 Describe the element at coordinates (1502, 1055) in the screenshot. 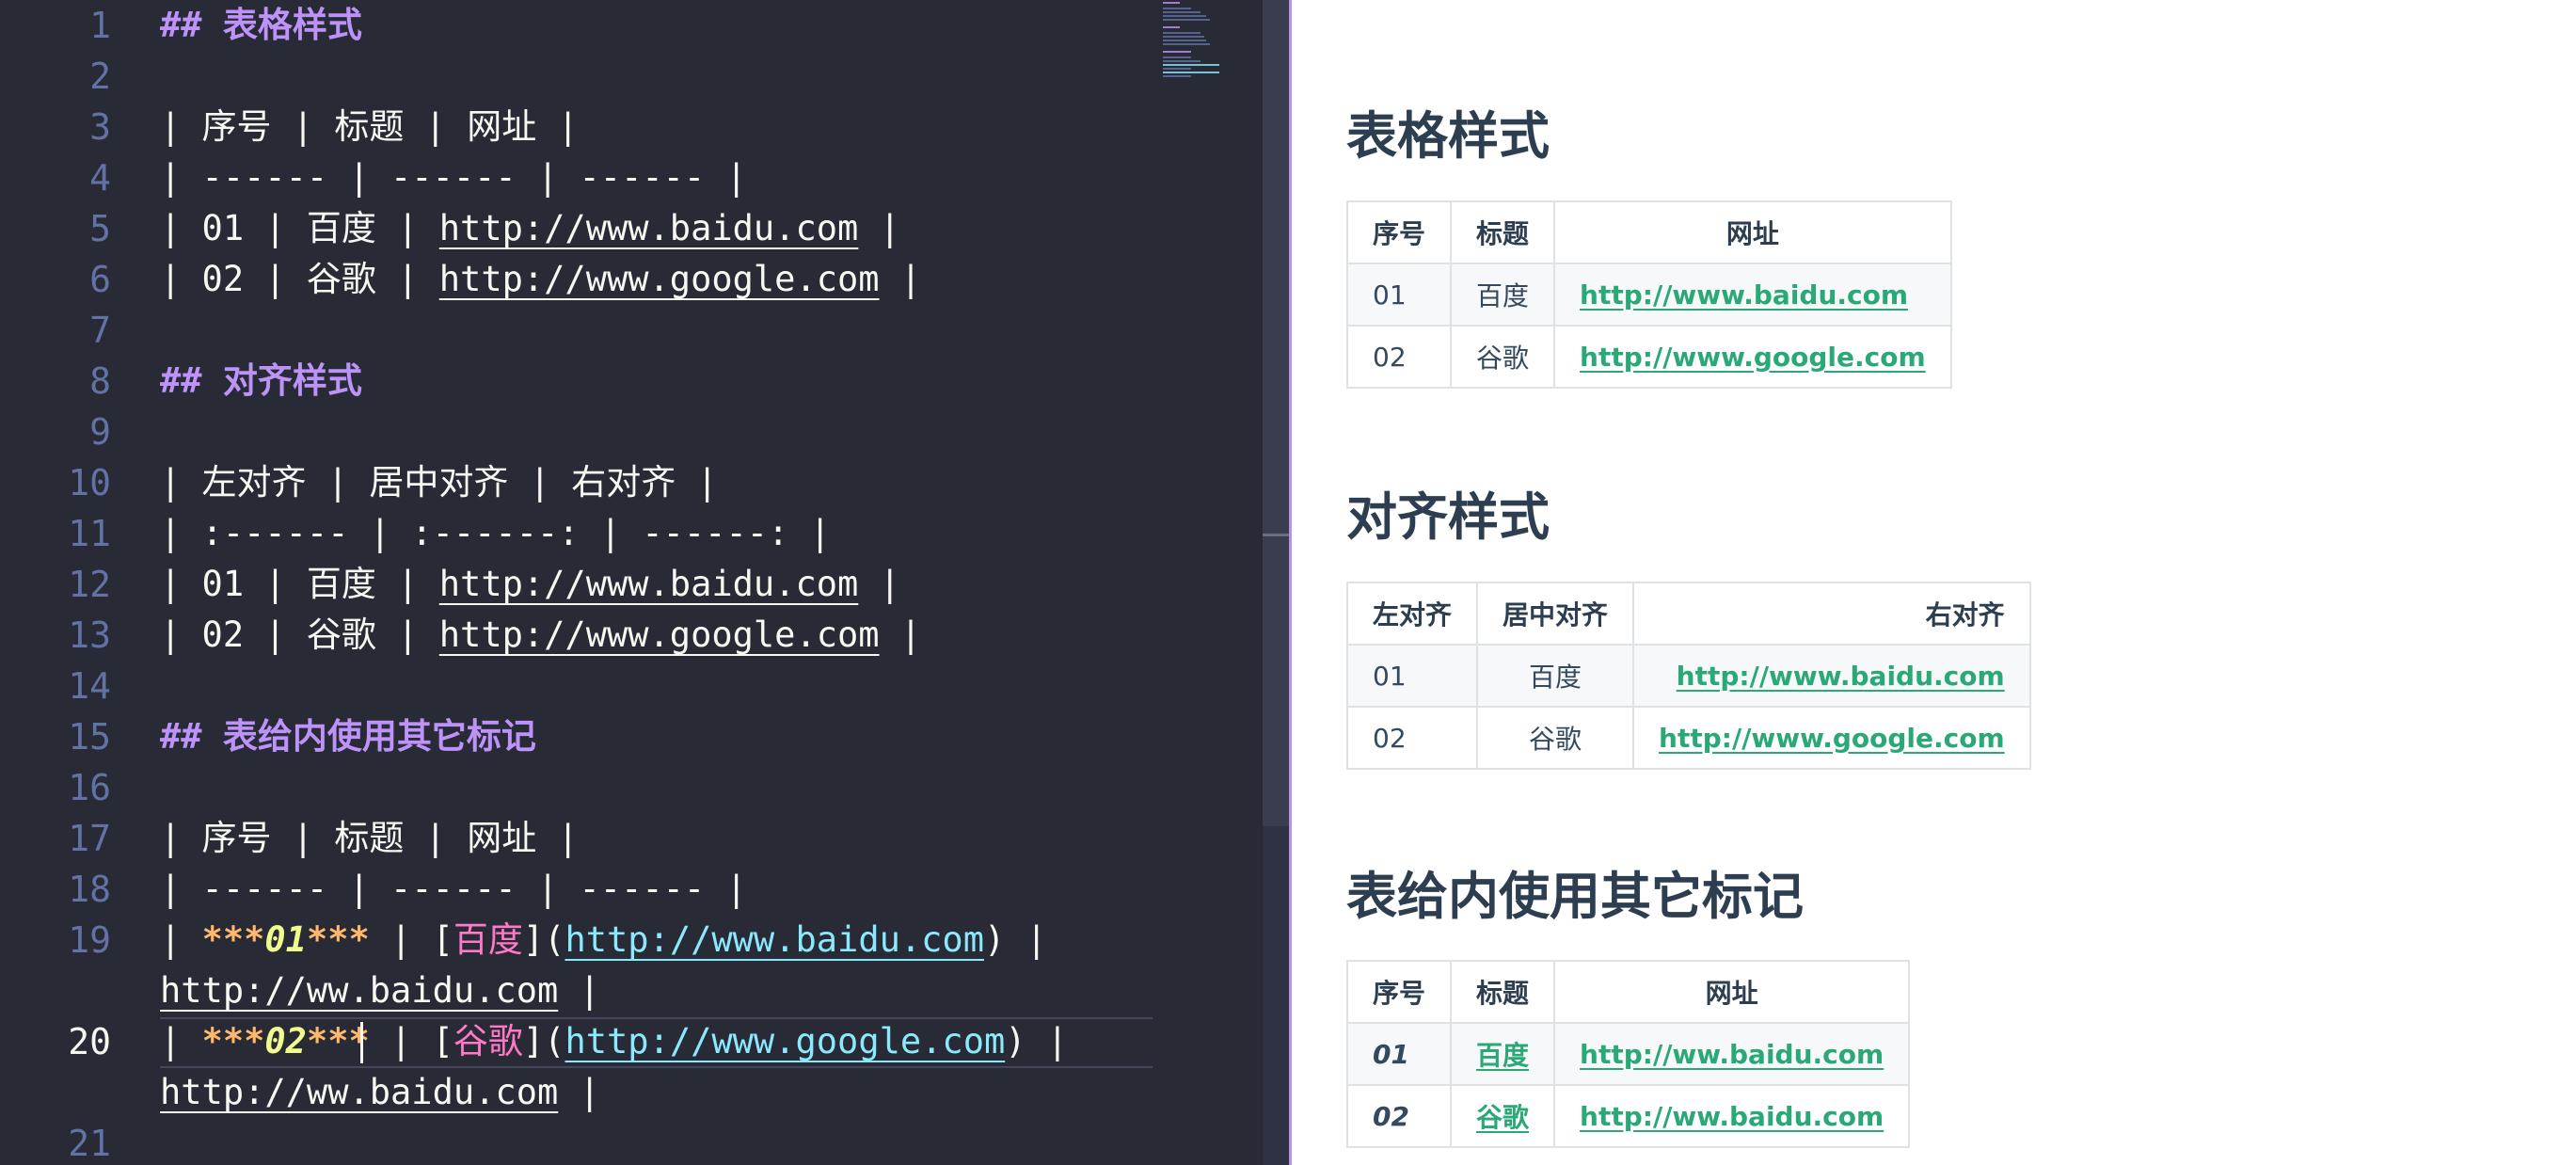

I see `table-link: 百度` at that location.